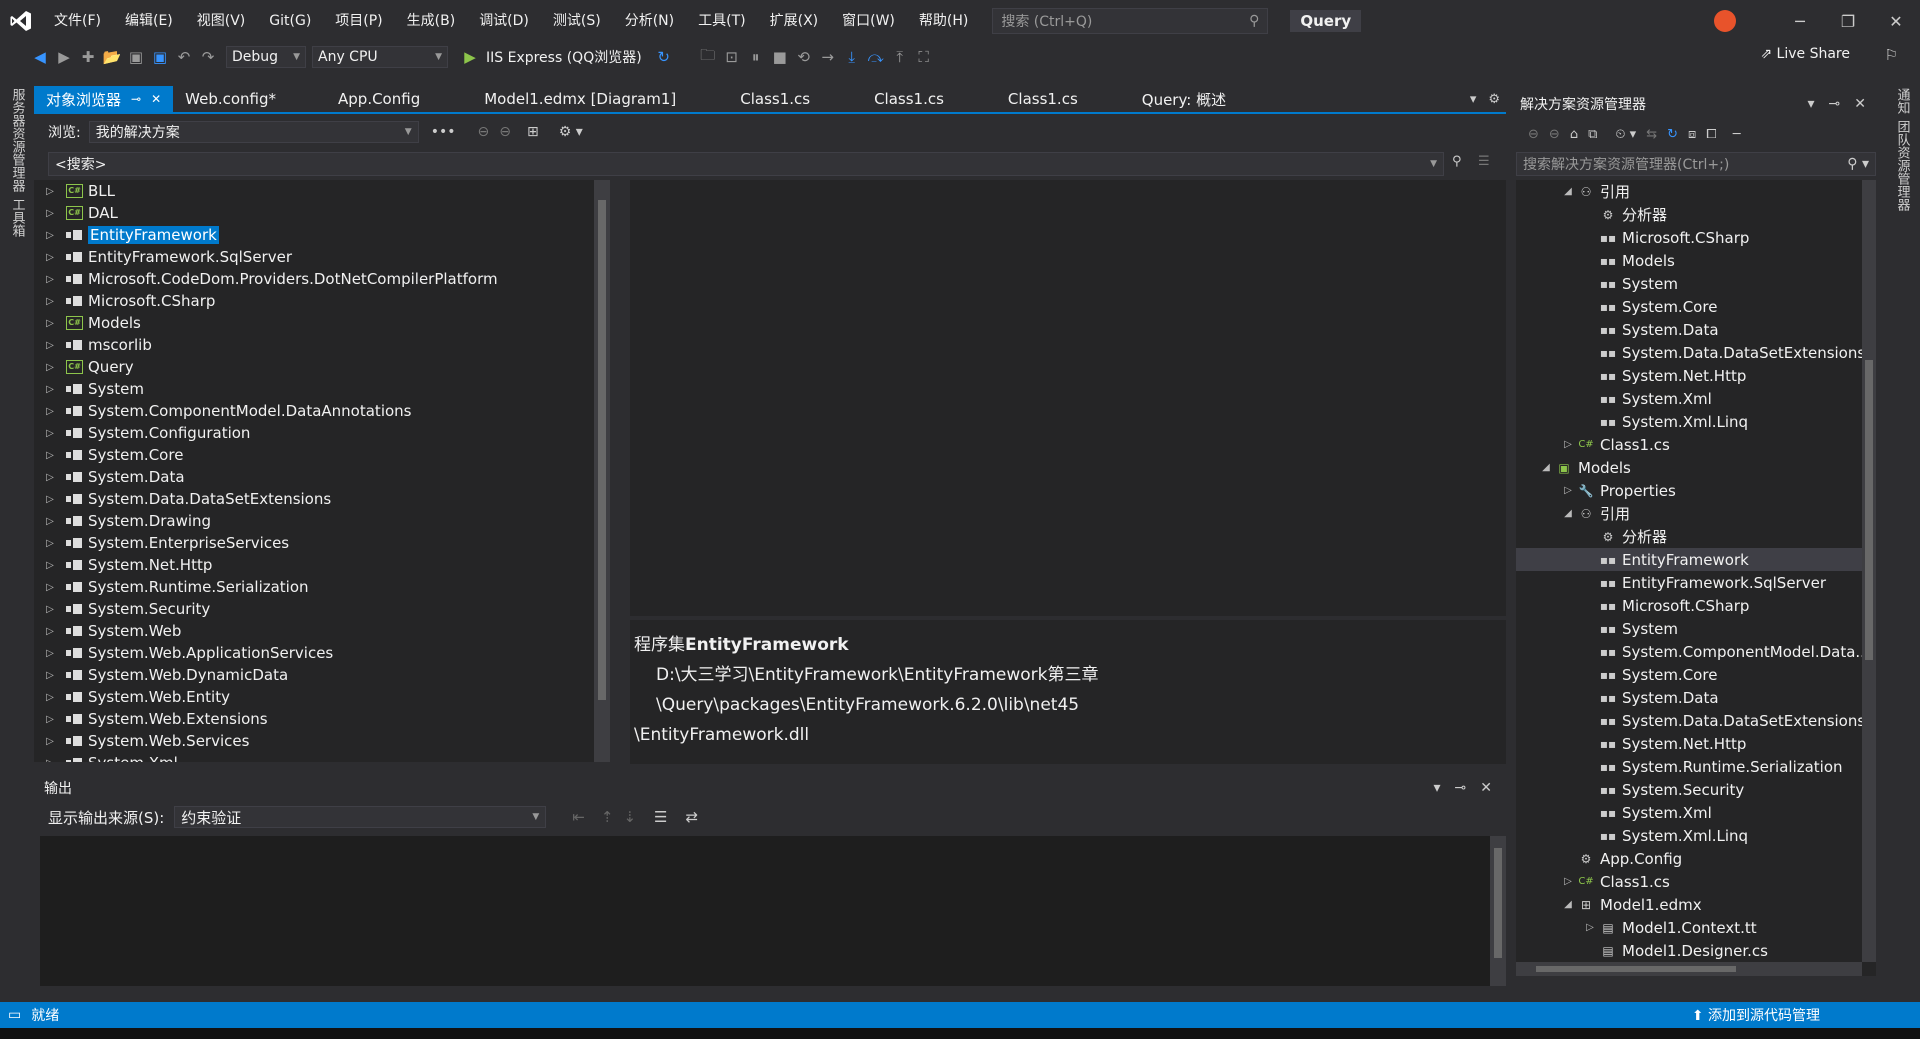 This screenshot has height=1039, width=1920. I want to click on tree-item: ▷ C# Query, so click(322, 367).